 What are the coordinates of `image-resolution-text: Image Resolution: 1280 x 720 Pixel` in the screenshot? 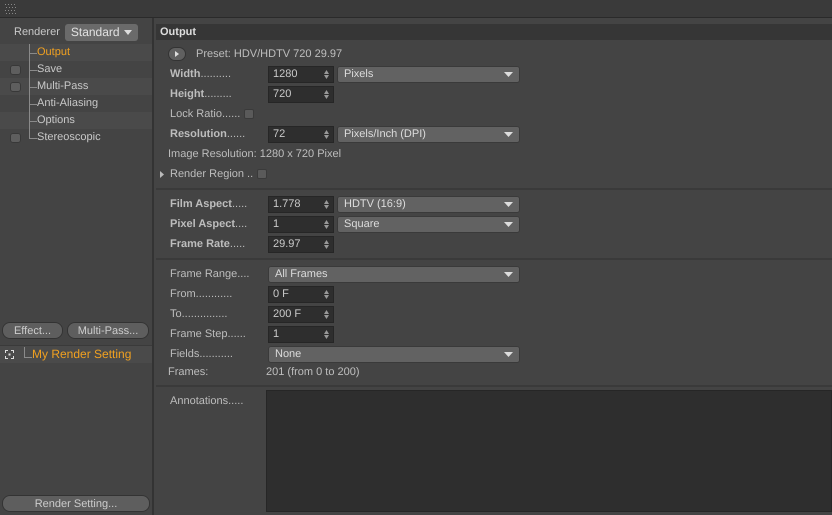 It's located at (255, 154).